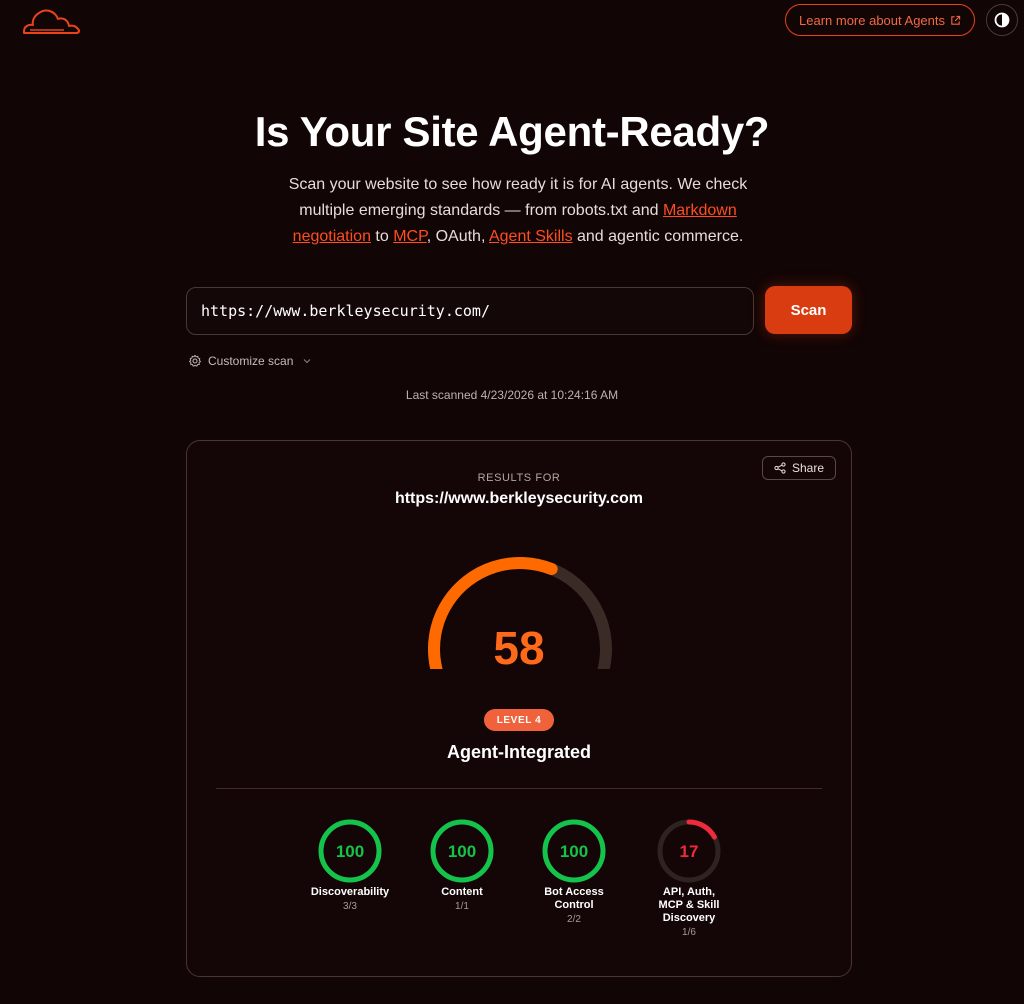 The height and width of the screenshot is (1004, 1024). I want to click on metric-sub: 1/6, so click(689, 932).